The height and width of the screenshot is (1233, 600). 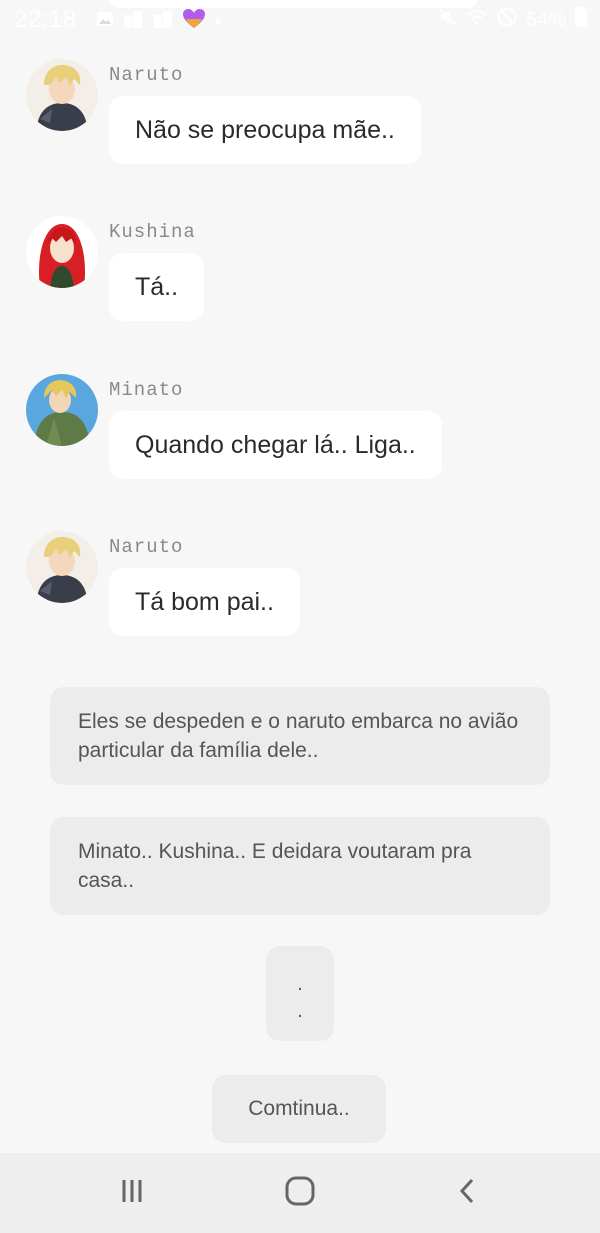 I want to click on continue-box: Comtinua.., so click(x=299, y=1109).